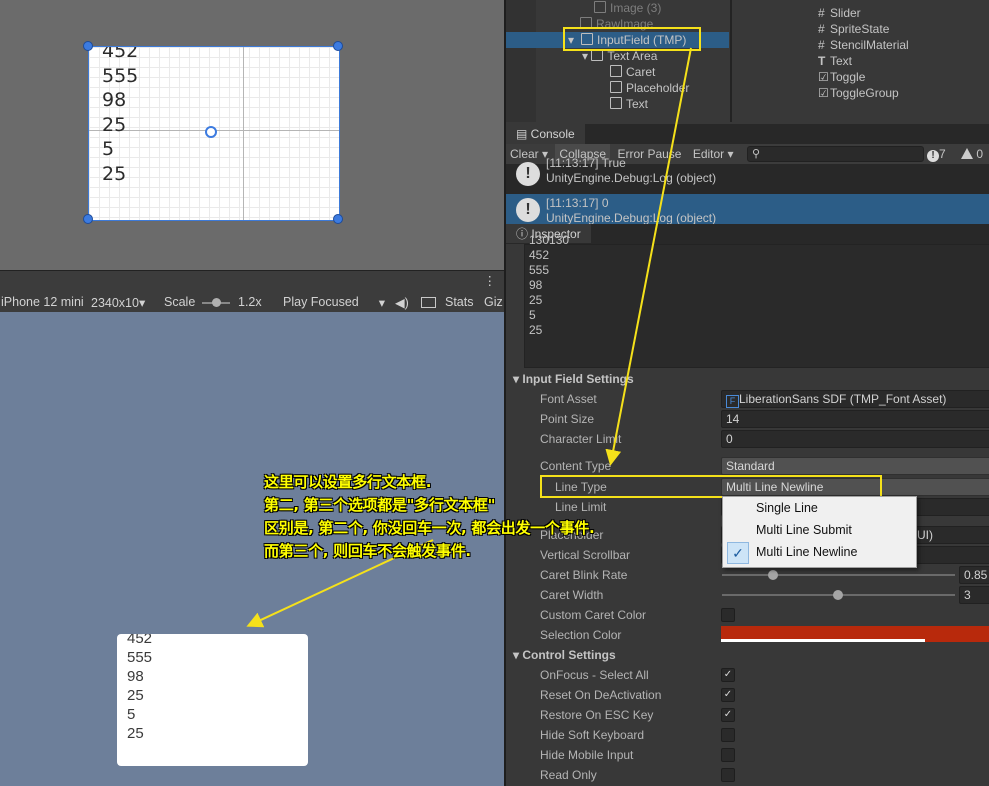  Describe the element at coordinates (348, 482) in the screenshot. I see `annotation-line: 这里可以设置多行文本框.` at that location.